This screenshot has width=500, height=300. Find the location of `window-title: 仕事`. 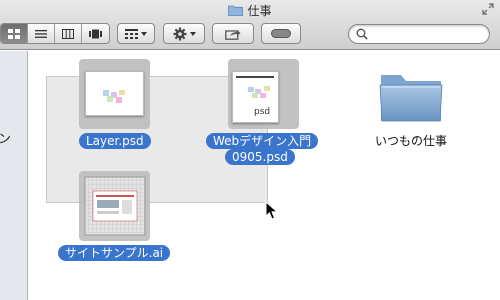

window-title: 仕事 is located at coordinates (250, 10).